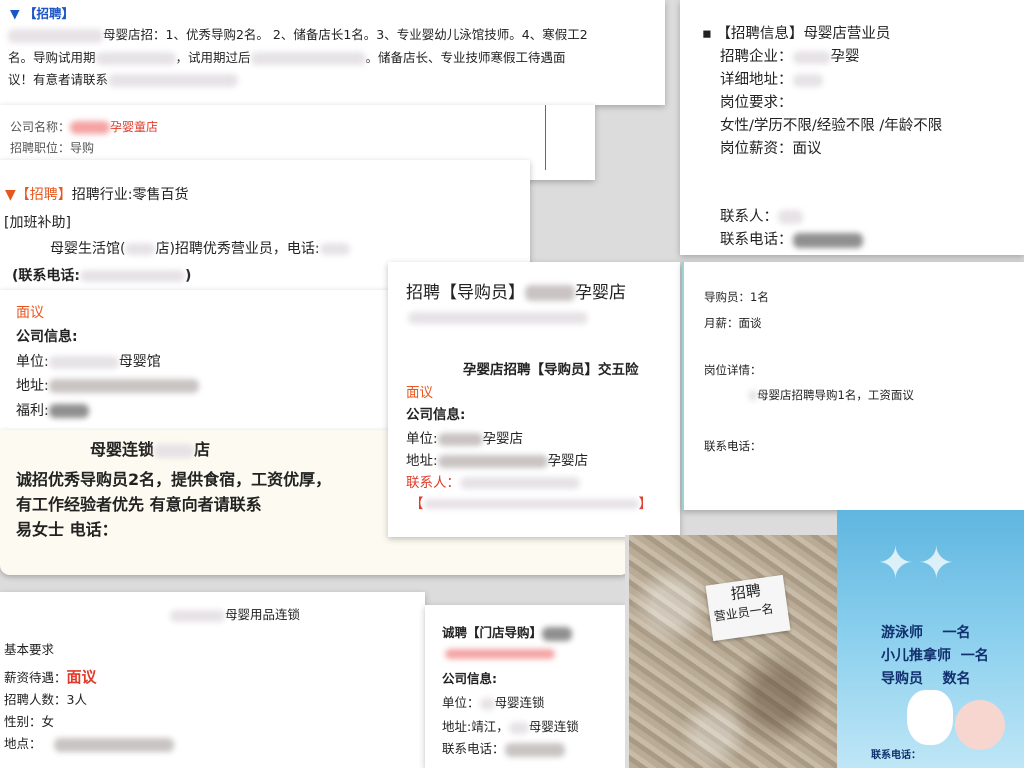  What do you see at coordinates (926, 633) in the screenshot?
I see `poster-row-1: 游泳师 一名` at bounding box center [926, 633].